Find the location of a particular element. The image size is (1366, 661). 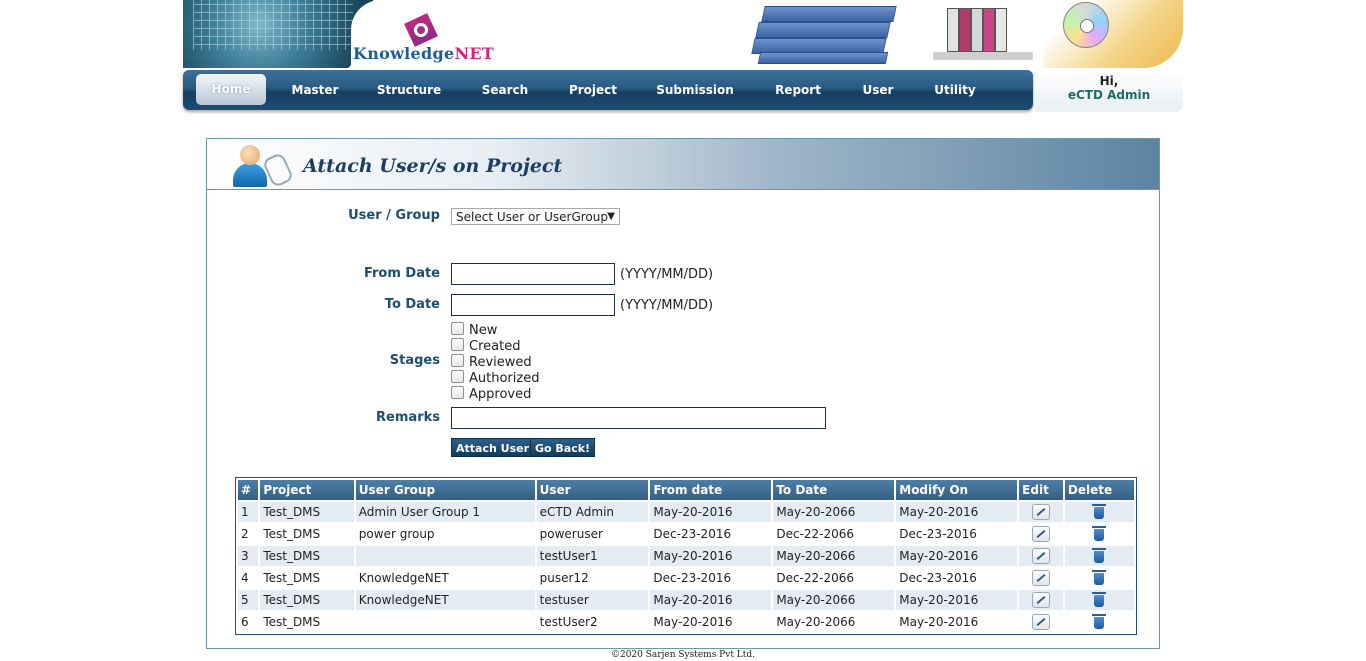

stage-approved-option: Approved is located at coordinates (491, 394).